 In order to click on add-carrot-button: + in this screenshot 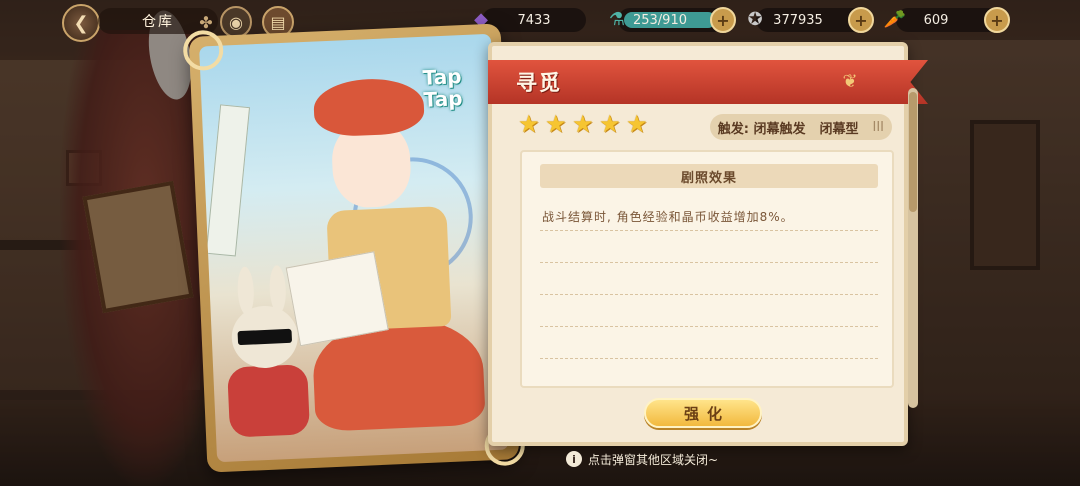, I will do `click(997, 20)`.